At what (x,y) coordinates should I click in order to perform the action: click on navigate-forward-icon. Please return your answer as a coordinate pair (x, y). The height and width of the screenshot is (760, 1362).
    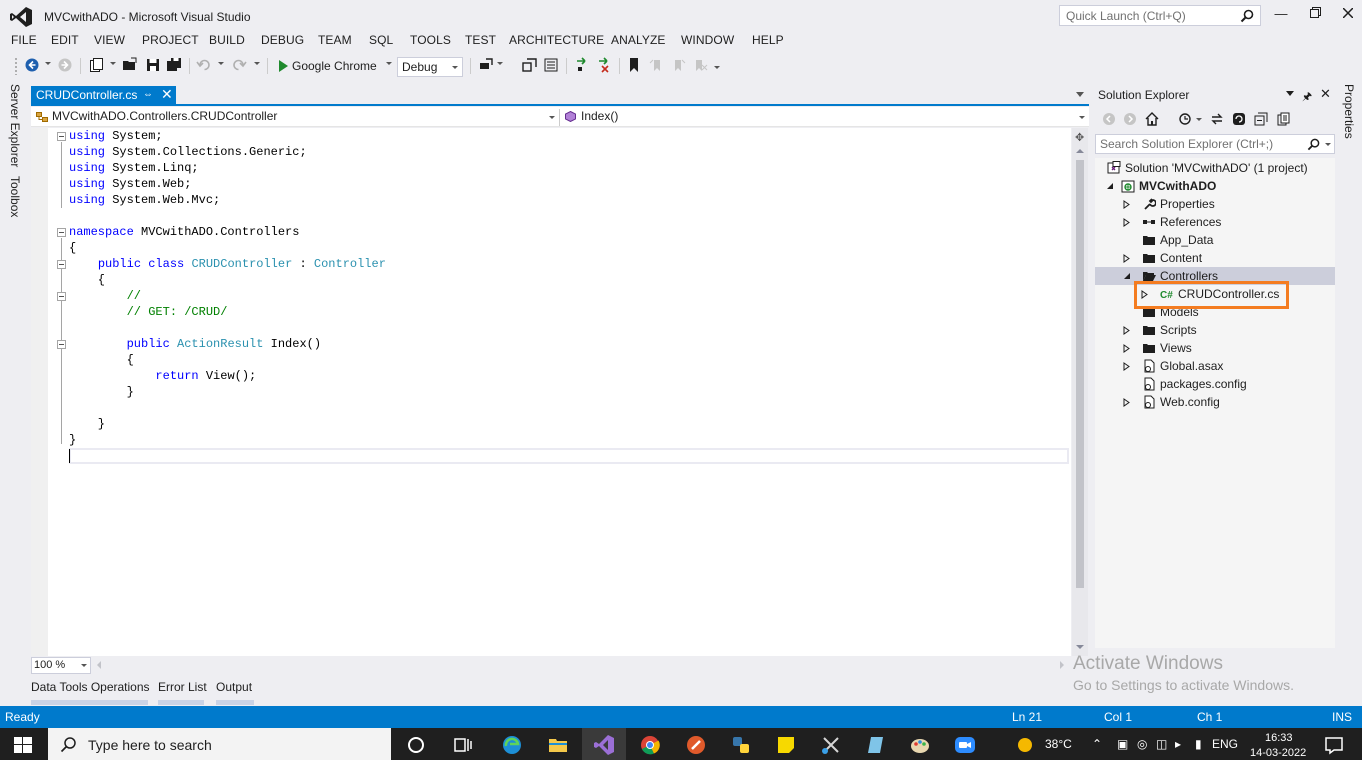
    Looking at the image, I should click on (65, 65).